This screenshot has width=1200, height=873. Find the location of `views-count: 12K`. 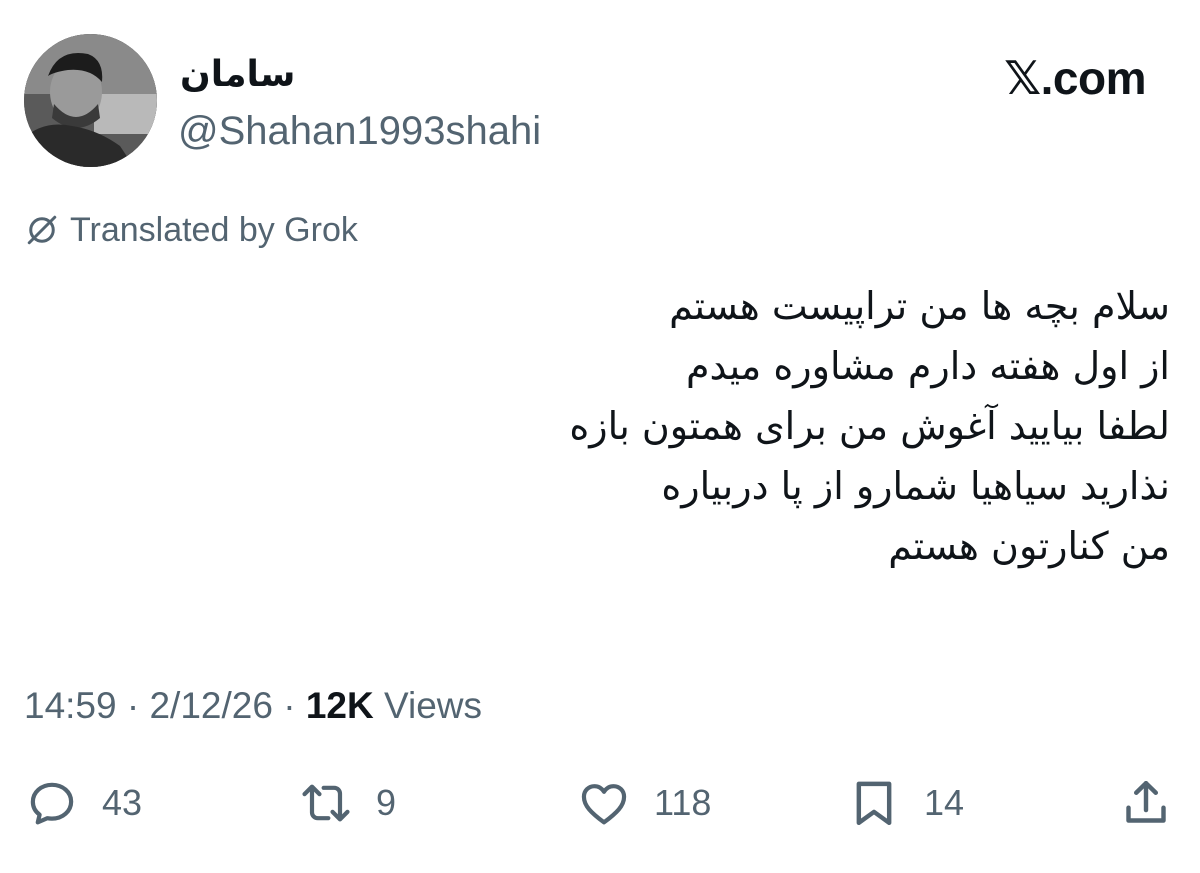

views-count: 12K is located at coordinates (340, 705).